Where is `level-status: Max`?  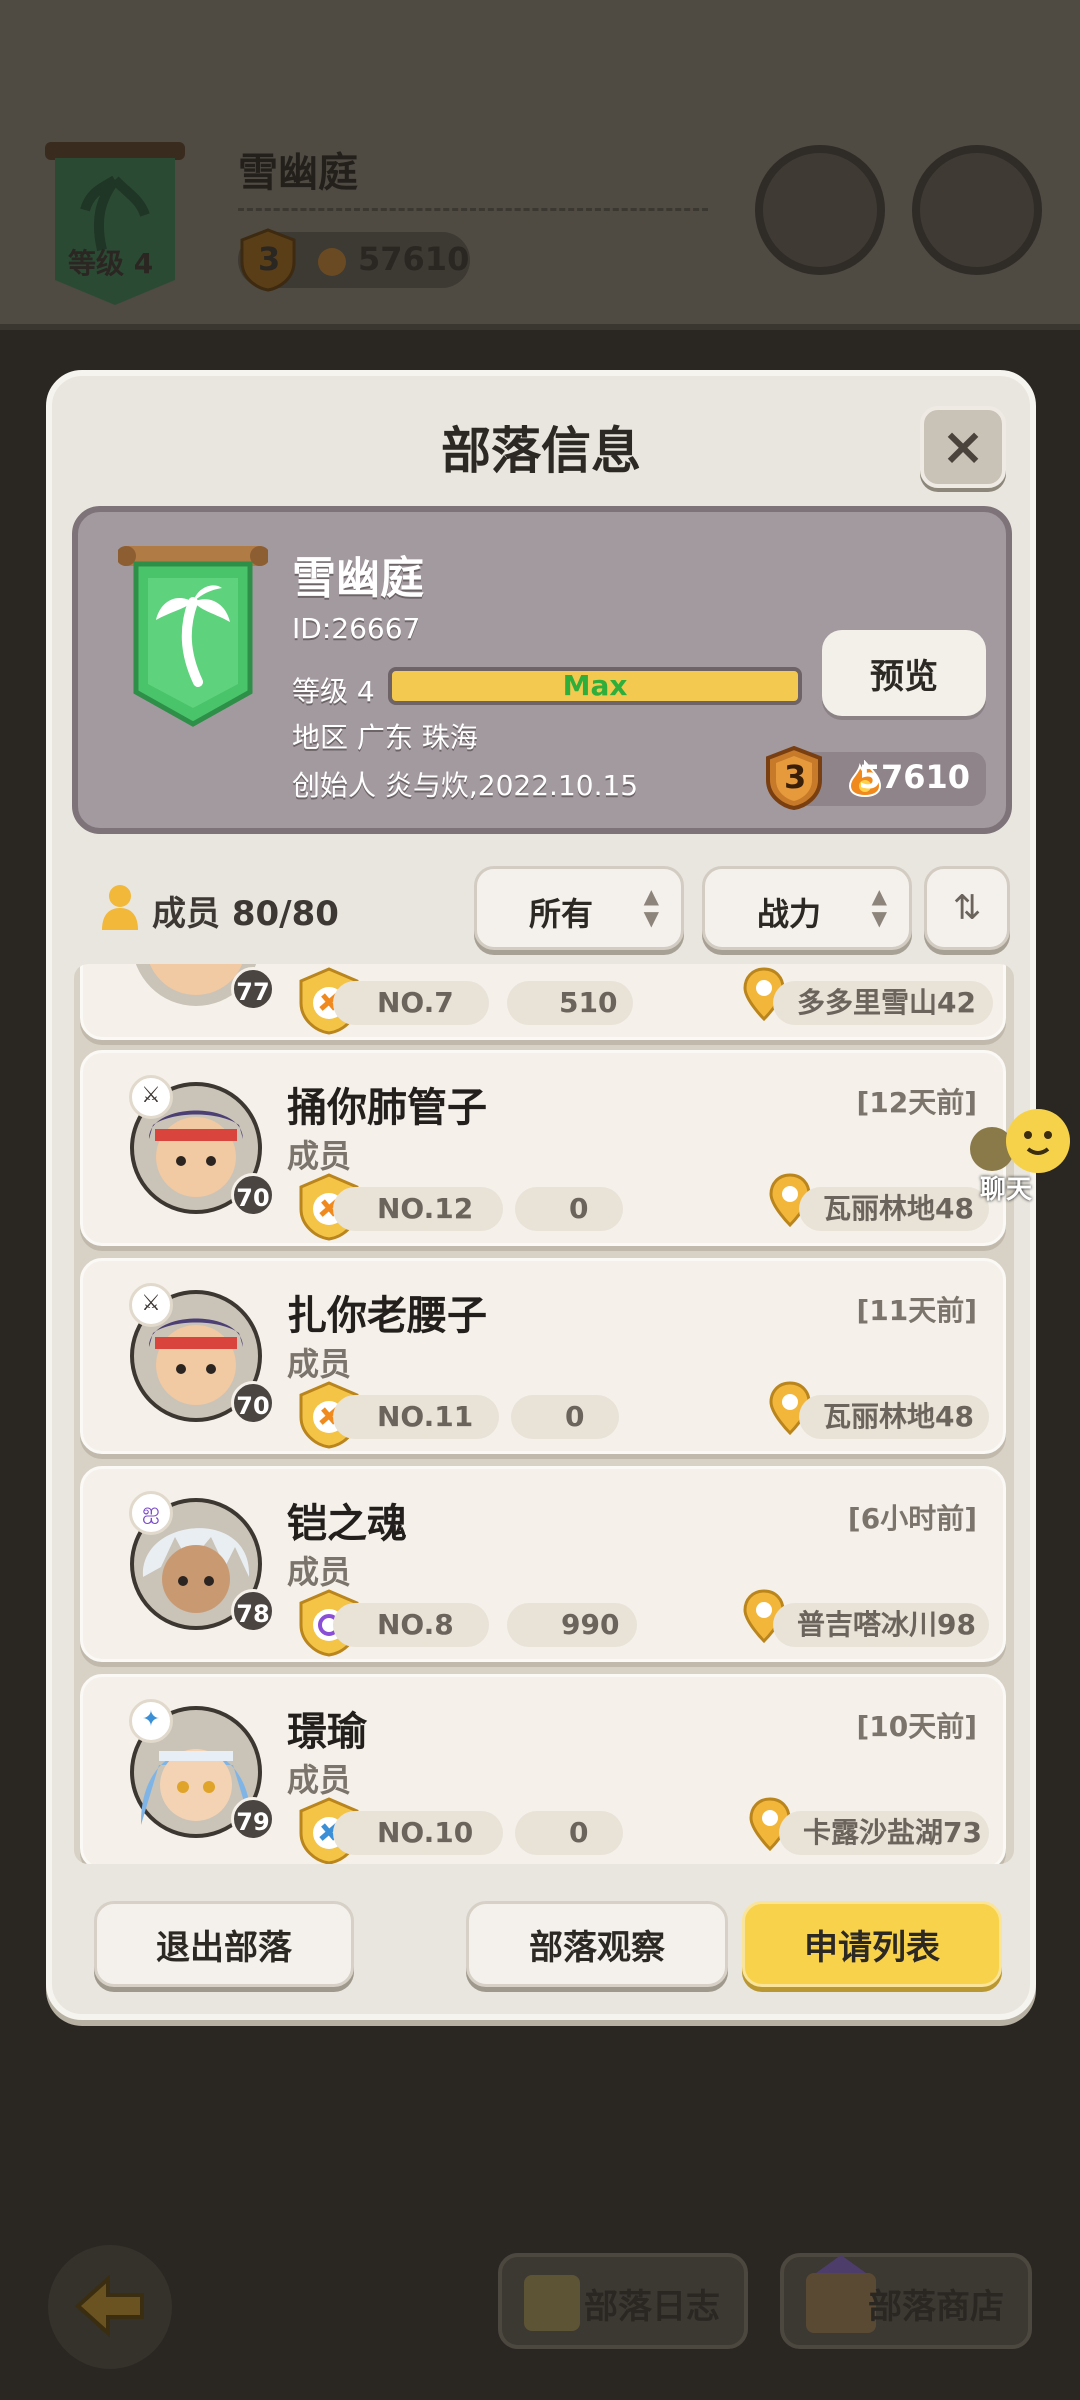
level-status: Max is located at coordinates (595, 685).